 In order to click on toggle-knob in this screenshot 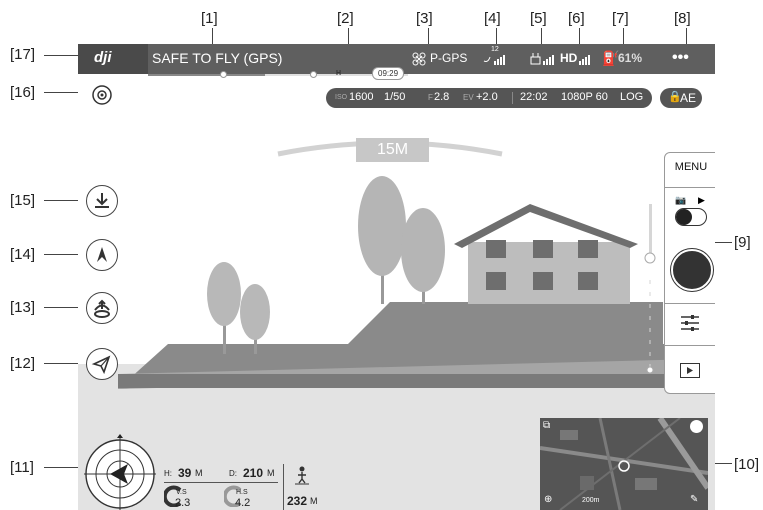, I will do `click(684, 217)`.